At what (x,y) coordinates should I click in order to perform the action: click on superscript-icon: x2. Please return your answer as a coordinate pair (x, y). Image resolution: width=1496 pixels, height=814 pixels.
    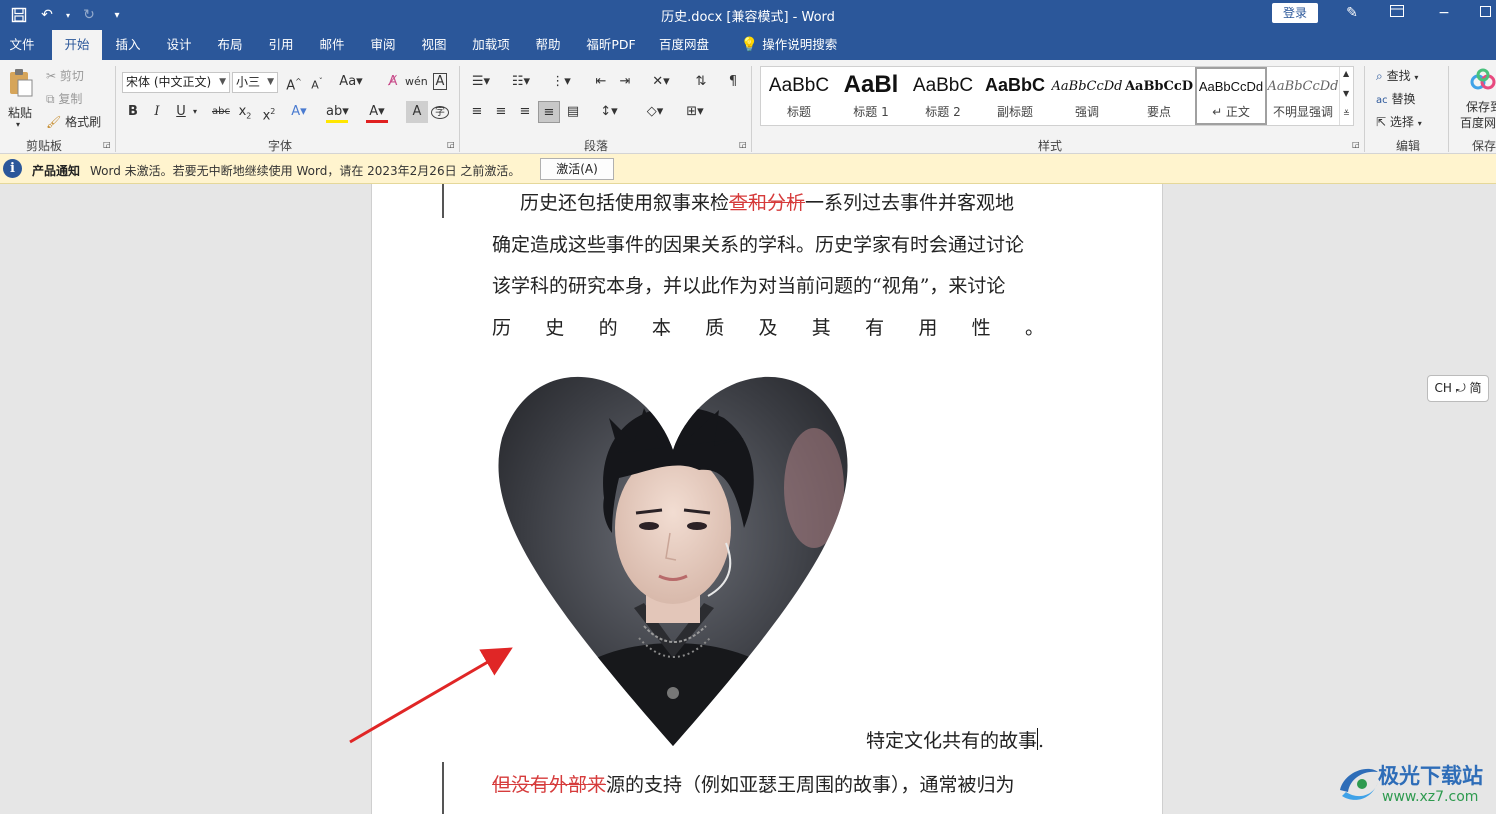
    Looking at the image, I should click on (269, 112).